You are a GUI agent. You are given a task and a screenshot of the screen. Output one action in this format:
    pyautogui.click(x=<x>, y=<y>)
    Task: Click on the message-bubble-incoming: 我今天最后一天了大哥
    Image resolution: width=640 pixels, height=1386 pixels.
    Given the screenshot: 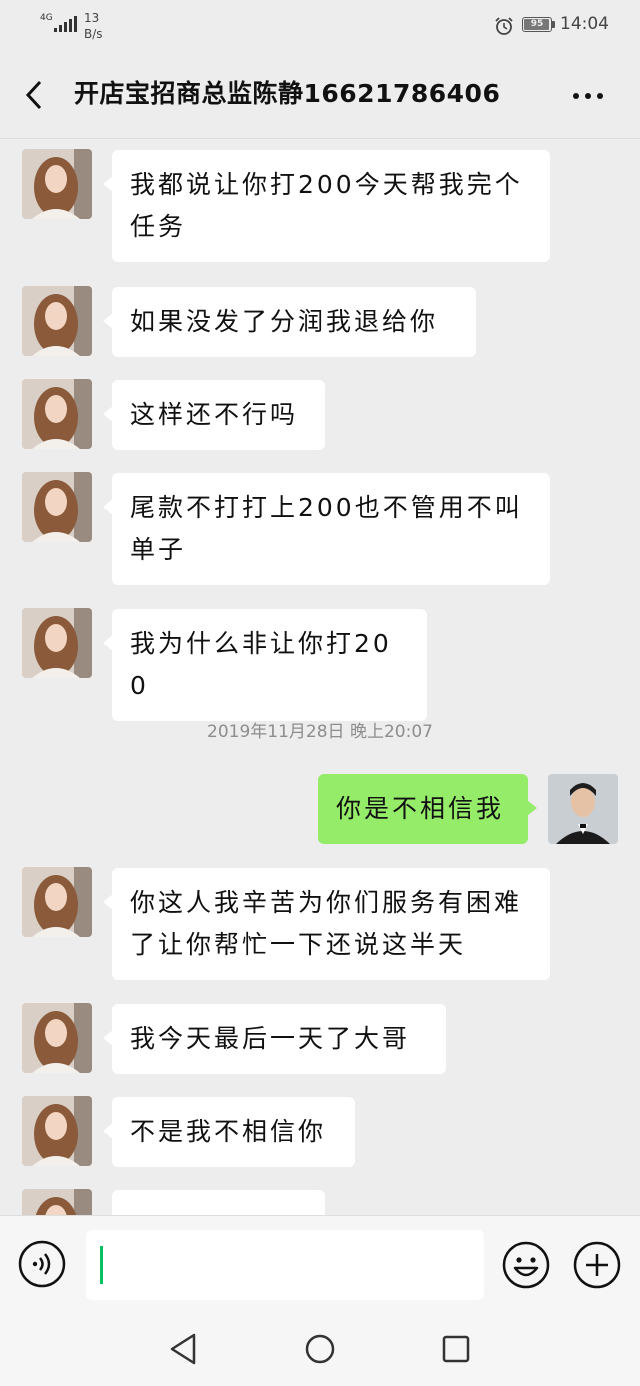 What is the action you would take?
    pyautogui.click(x=274, y=1039)
    